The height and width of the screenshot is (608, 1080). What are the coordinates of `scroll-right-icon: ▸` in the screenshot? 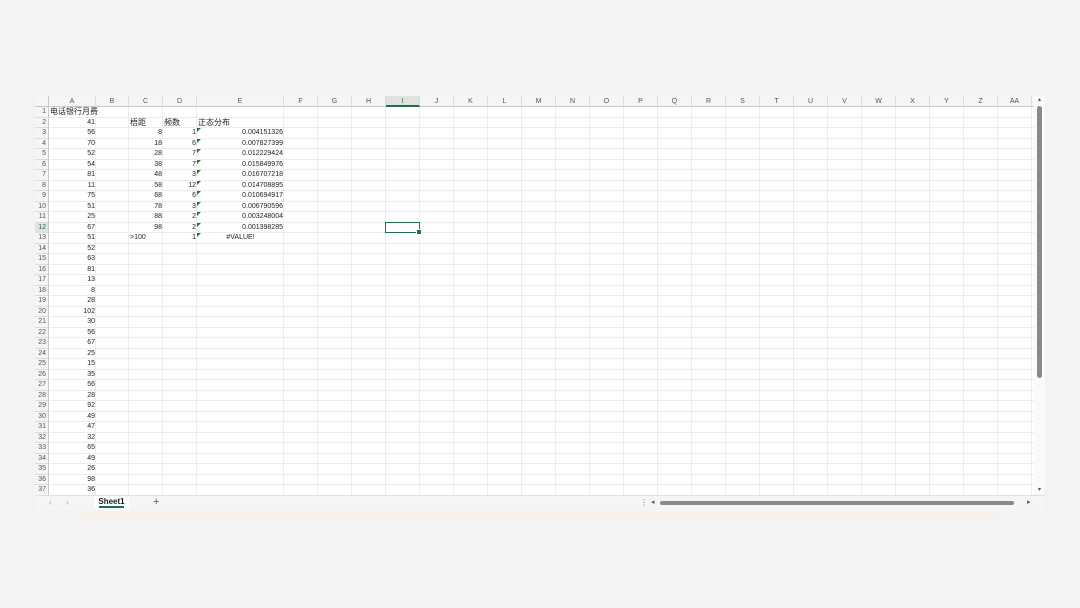 It's located at (1029, 502).